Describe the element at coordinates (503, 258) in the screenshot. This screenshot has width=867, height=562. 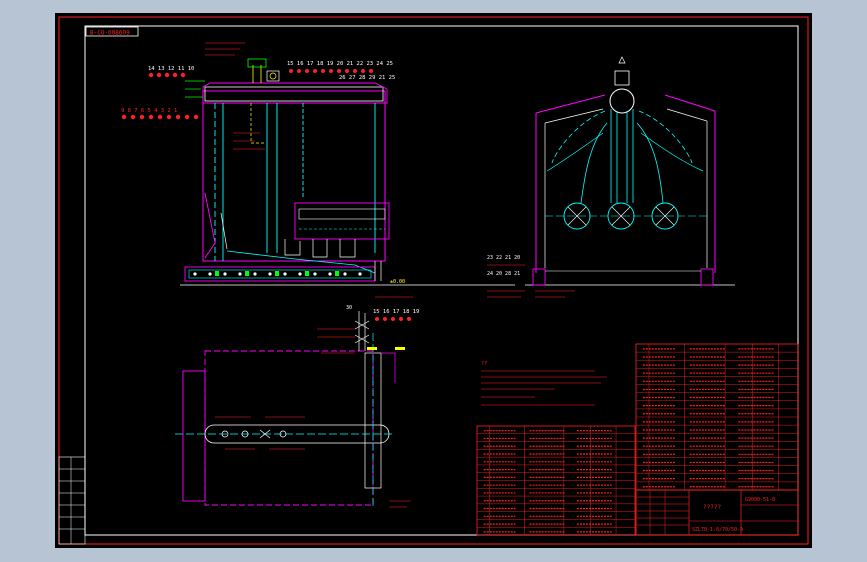
I see `front-callout-1: 23 22 21 20` at that location.